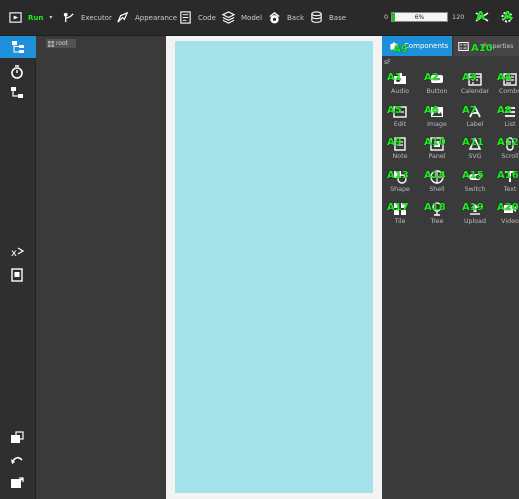 The width and height of the screenshot is (519, 499). What do you see at coordinates (18, 276) in the screenshot?
I see `sidebar-item-document` at bounding box center [18, 276].